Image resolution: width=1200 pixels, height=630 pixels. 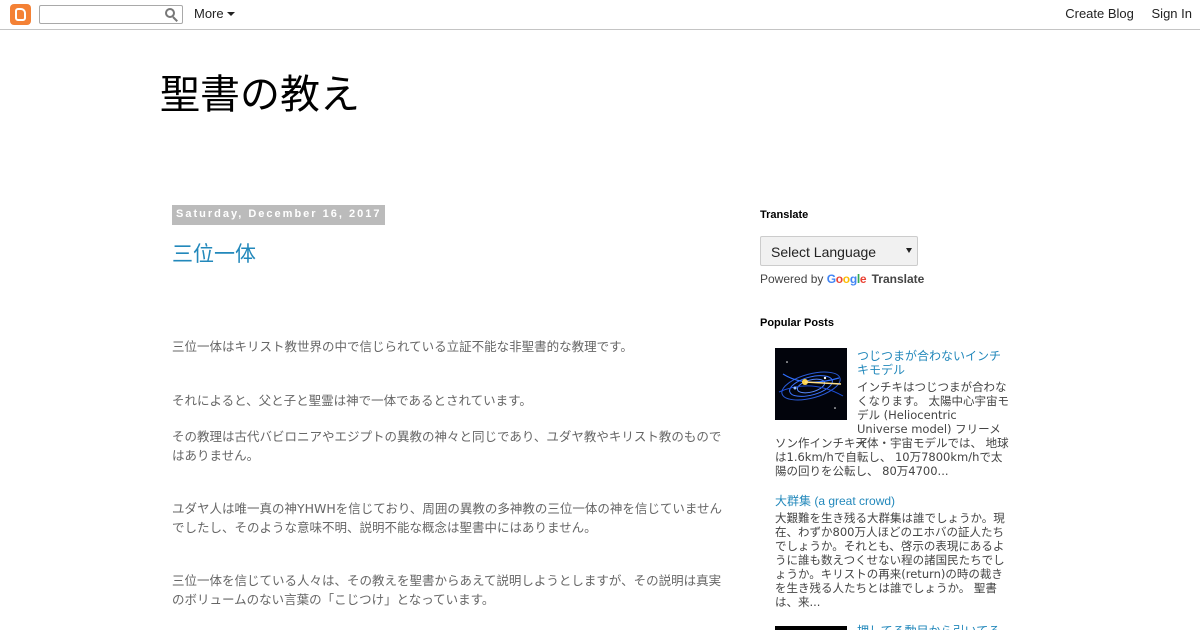 I want to click on translate-widget-title: Translate, so click(x=784, y=215).